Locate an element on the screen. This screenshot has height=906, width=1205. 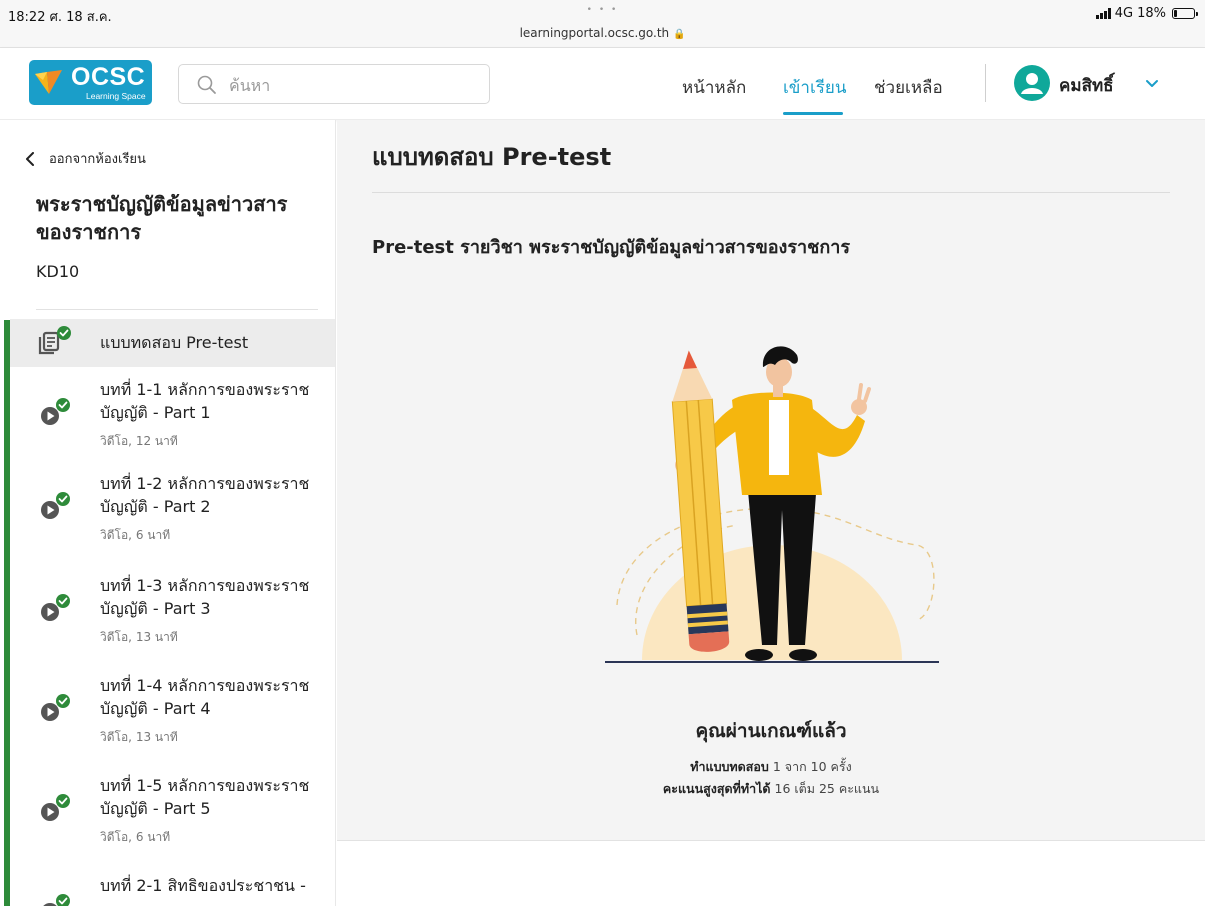
search-icon is located at coordinates (206, 84).